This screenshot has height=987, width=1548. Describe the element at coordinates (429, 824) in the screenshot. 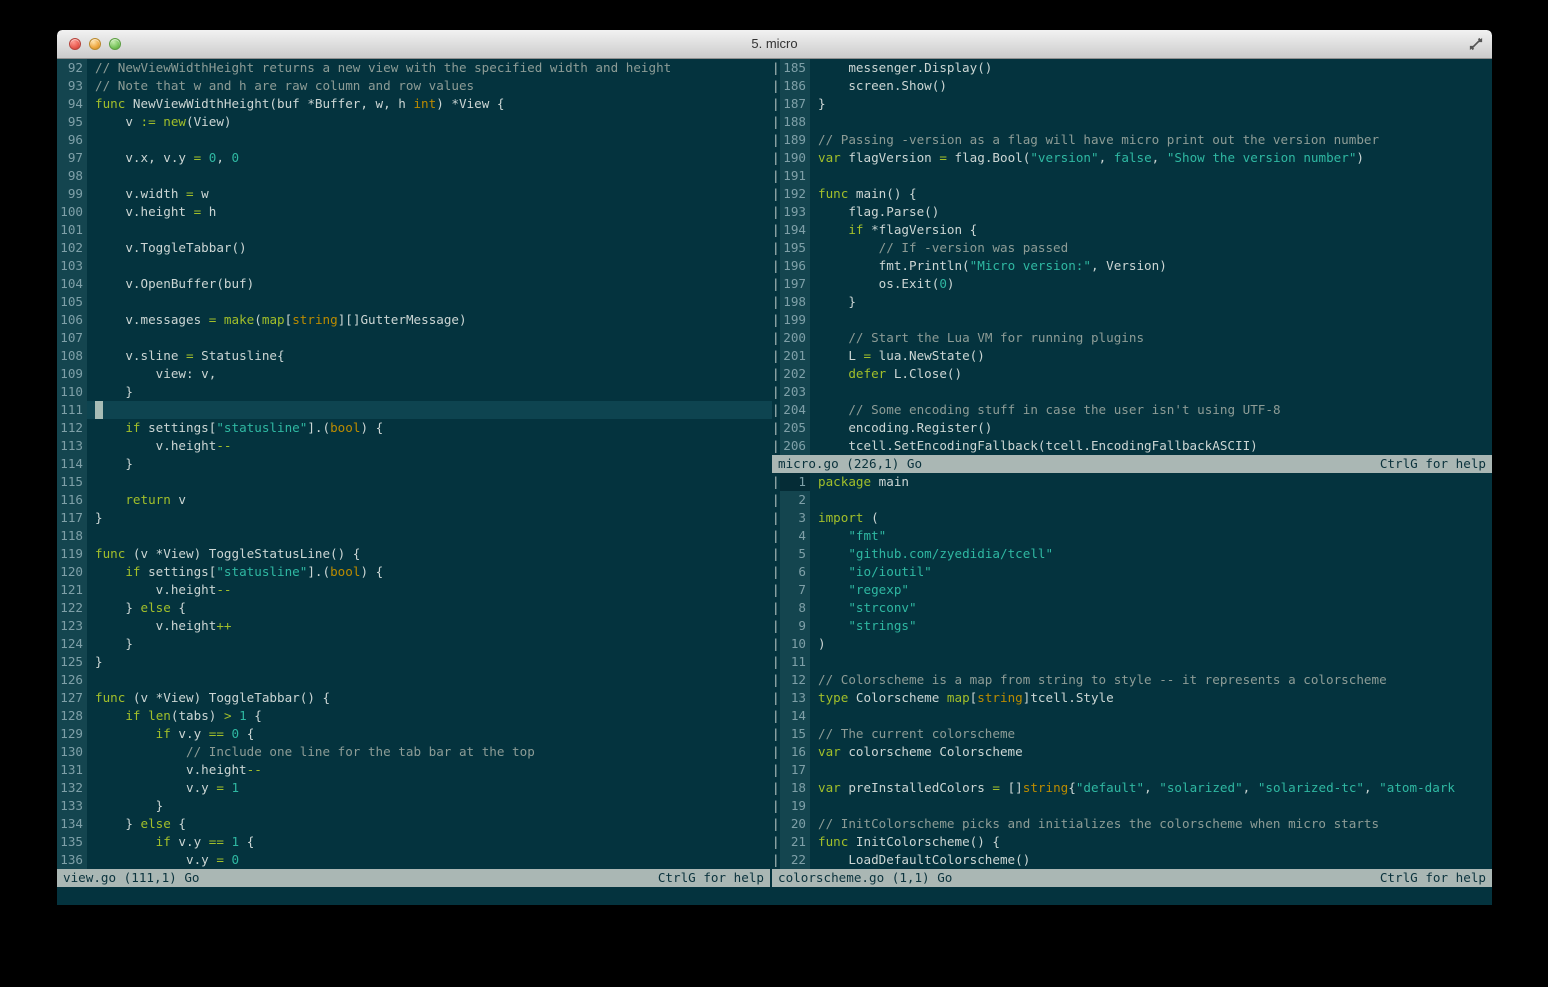

I see `code-text: } else {` at that location.